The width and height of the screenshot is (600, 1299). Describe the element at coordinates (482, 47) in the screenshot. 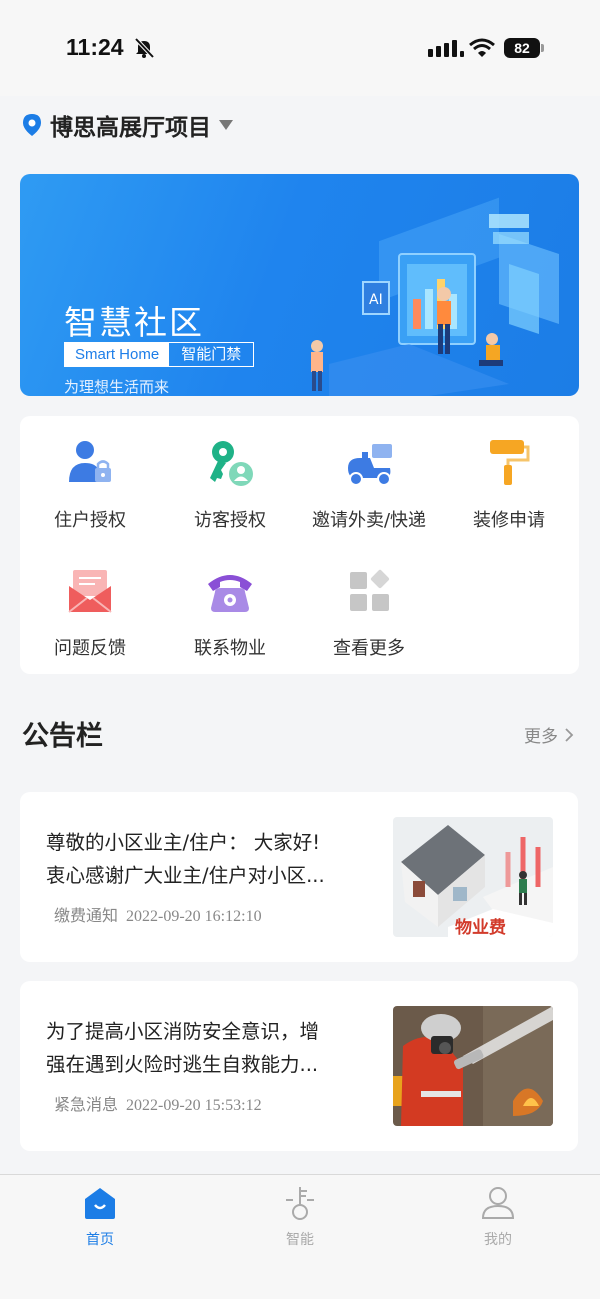

I see `wifi-icon` at that location.